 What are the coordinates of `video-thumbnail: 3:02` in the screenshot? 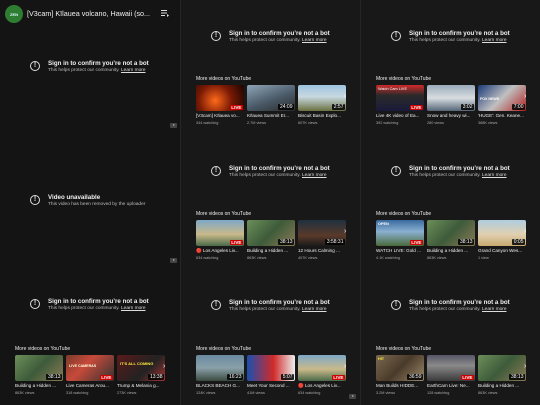 It's located at (451, 98).